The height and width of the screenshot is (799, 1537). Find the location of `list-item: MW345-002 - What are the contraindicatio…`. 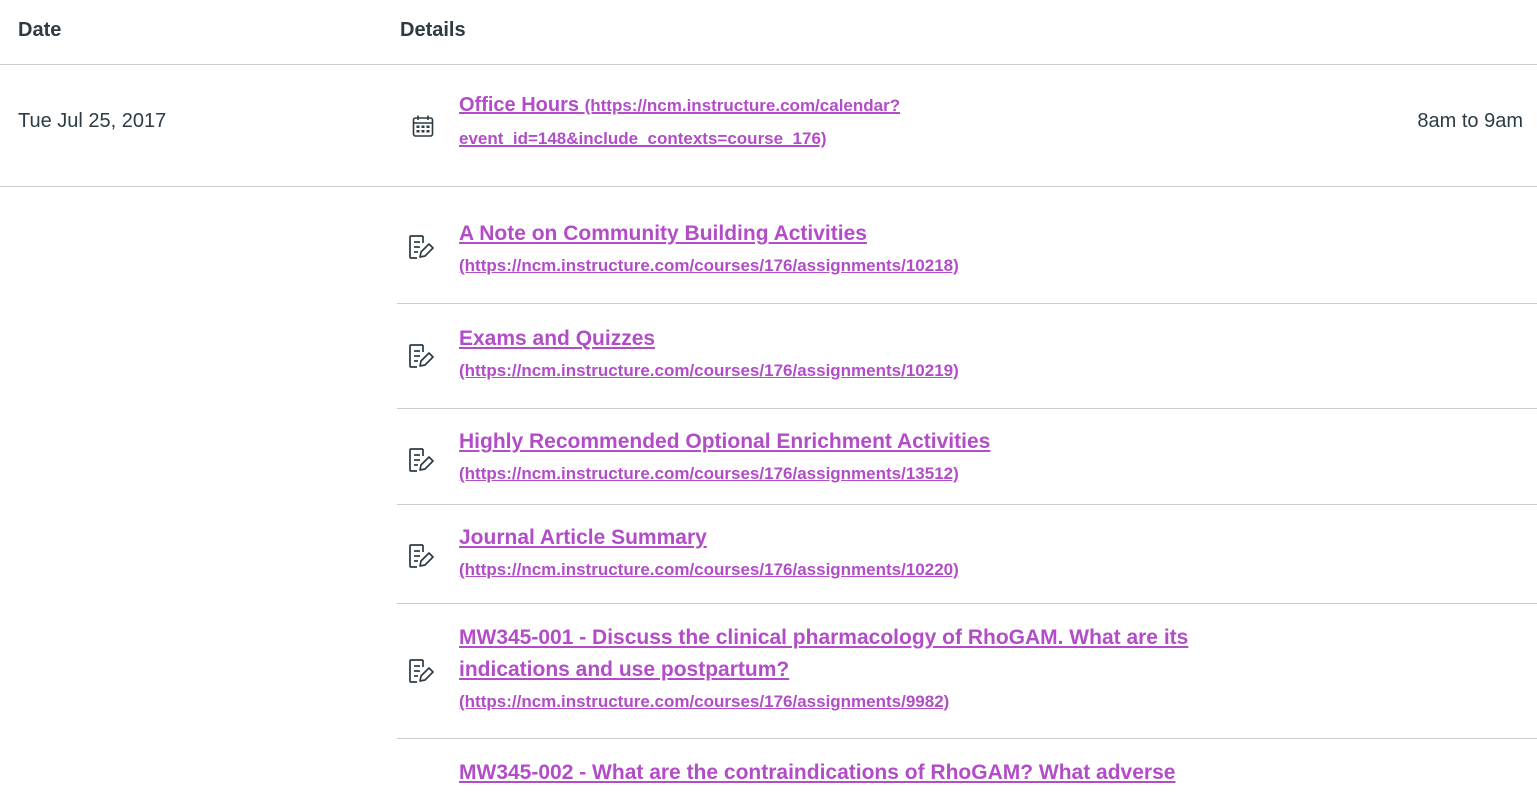

list-item: MW345-002 - What are the contraindicatio… is located at coordinates (967, 769).